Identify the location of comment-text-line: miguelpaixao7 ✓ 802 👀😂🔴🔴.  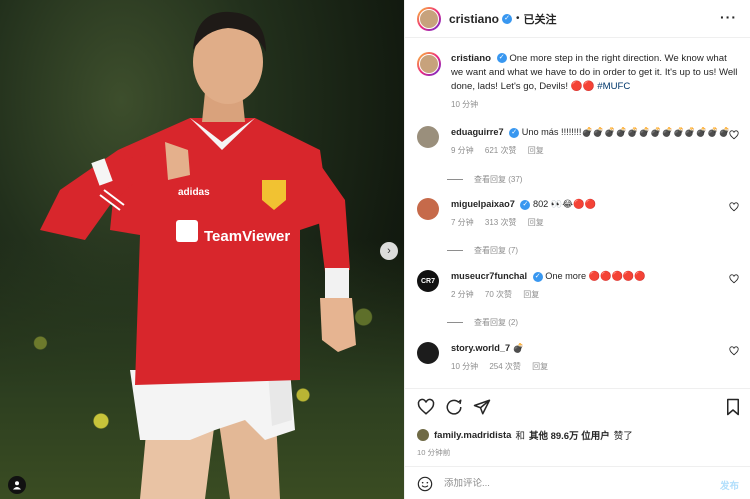
(523, 204).